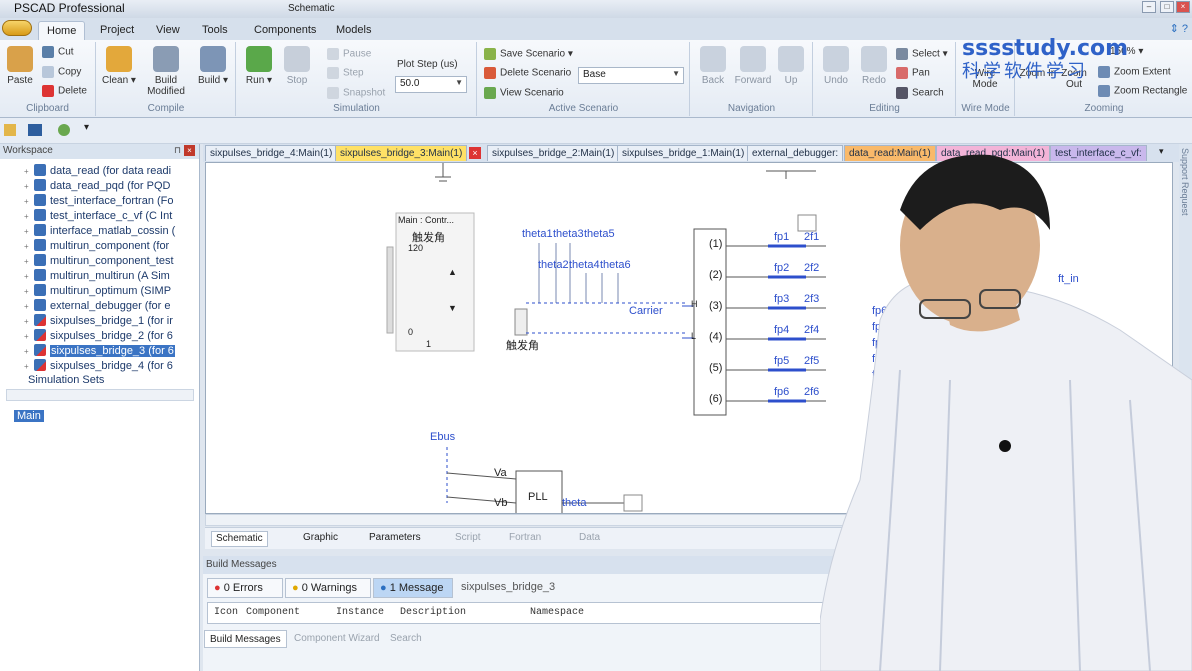 The image size is (1192, 671). Describe the element at coordinates (527, 75) in the screenshot. I see `delete-scenario-button: Delete Scenario` at that location.